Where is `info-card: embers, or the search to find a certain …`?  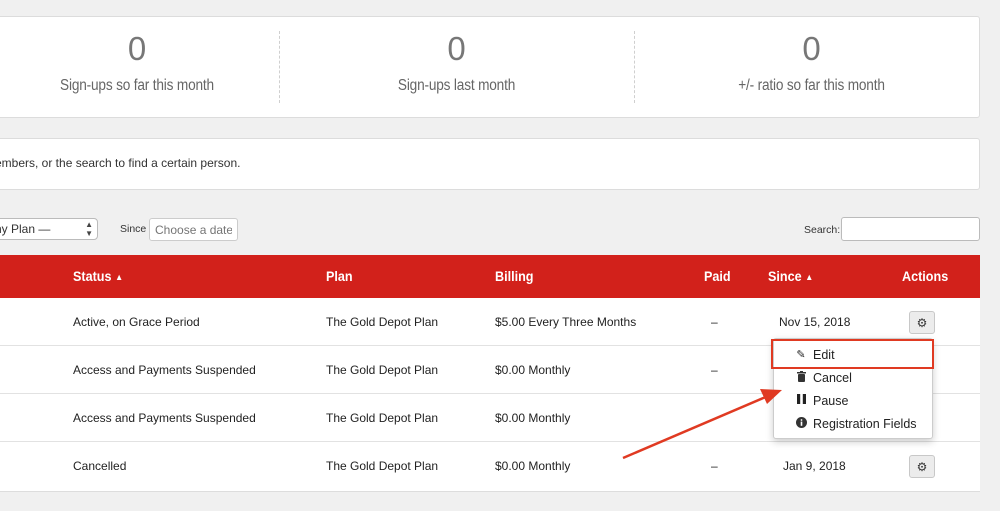
info-card: embers, or the search to find a certain … is located at coordinates (490, 164).